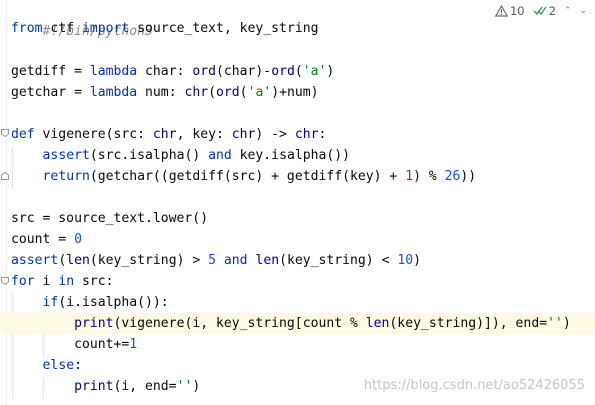 The image size is (595, 405). I want to click on code-line: def vigenere(src: chr, key: chr) -> chr:, so click(297, 134).